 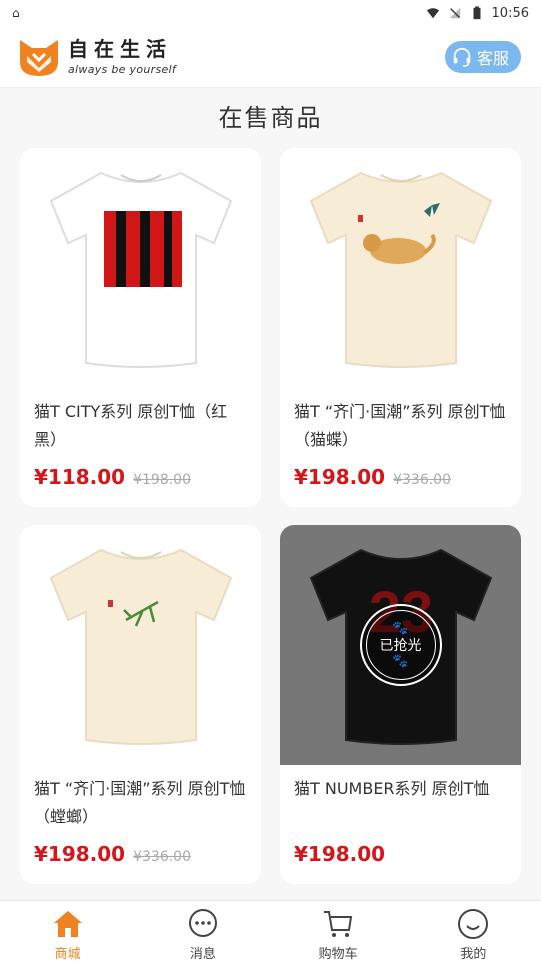 I want to click on product-price: ¥118.00, so click(x=80, y=477).